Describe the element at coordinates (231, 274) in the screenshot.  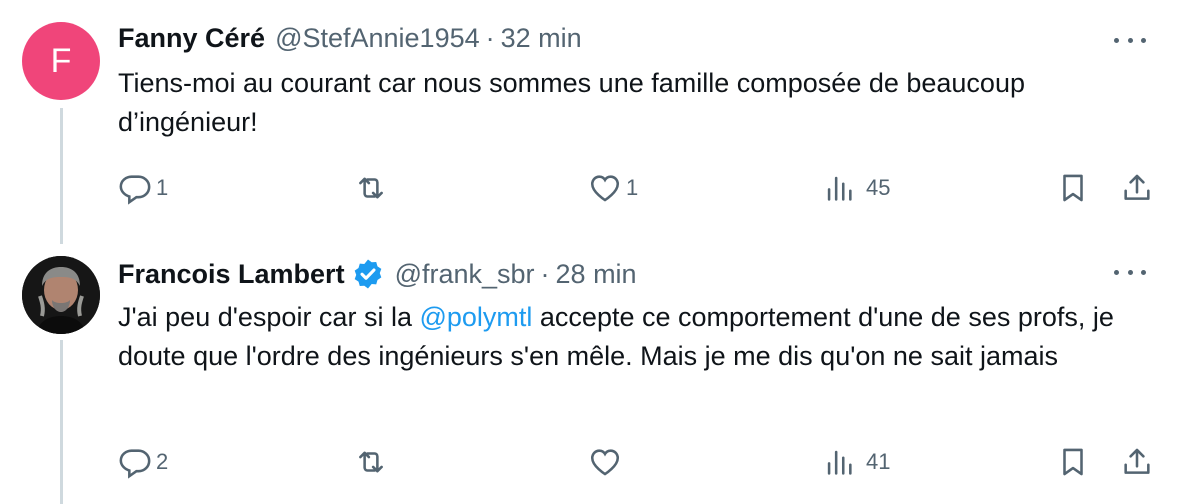
I see `author-name: Francois Lambert` at that location.